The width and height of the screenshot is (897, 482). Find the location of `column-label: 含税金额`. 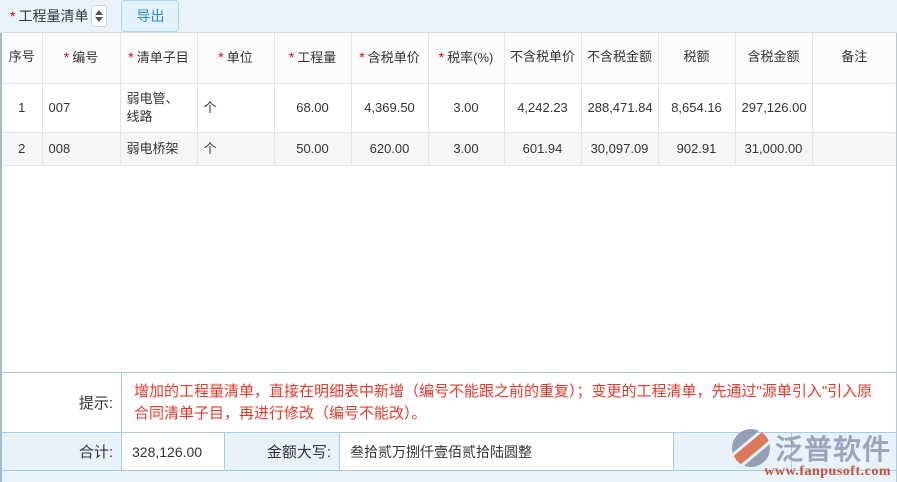

column-label: 含税金额 is located at coordinates (773, 57).